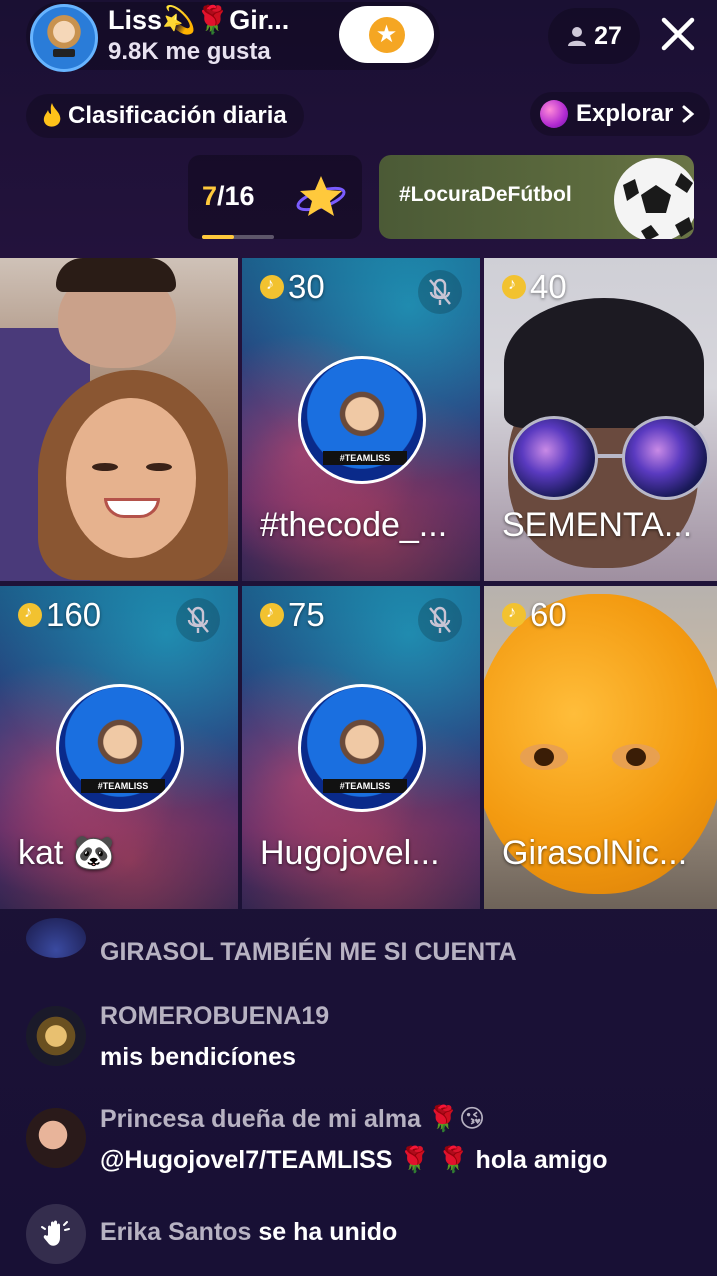 The image size is (717, 1276). I want to click on coin-badge: 160, so click(59, 615).